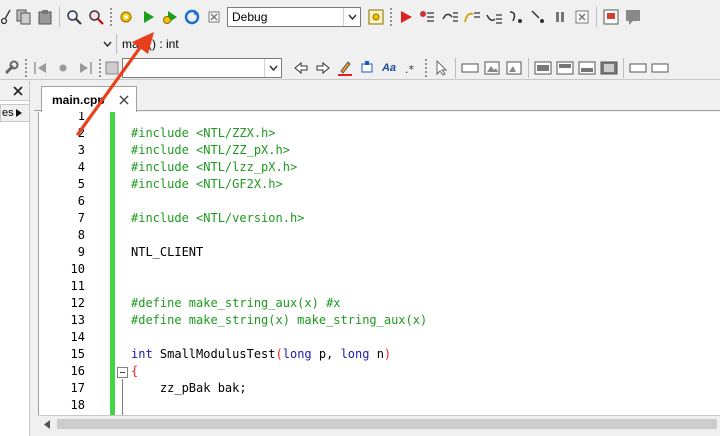 The image size is (720, 436). What do you see at coordinates (660, 68) in the screenshot?
I see `panel-right-icon` at bounding box center [660, 68].